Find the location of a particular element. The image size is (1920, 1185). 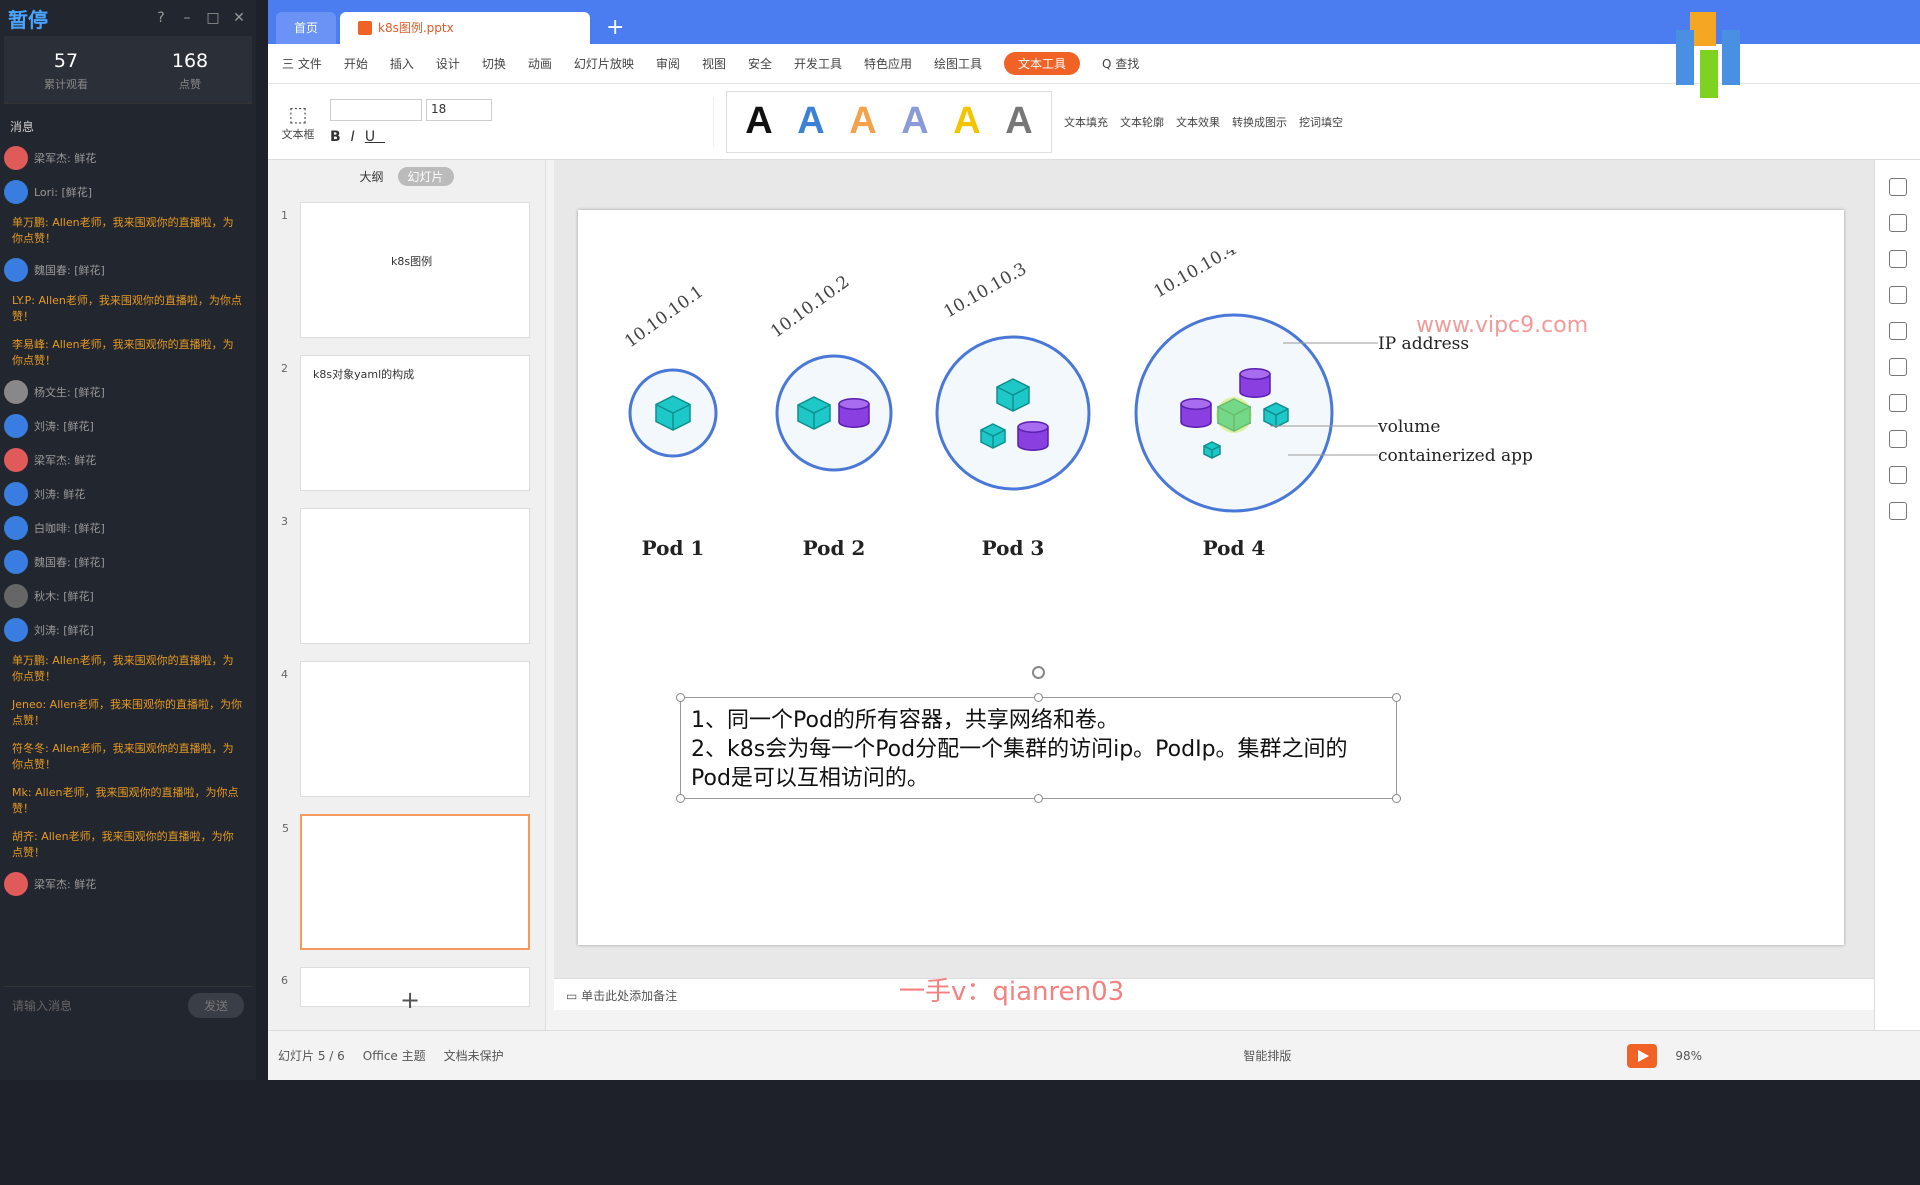

thumbnail-number: 4 is located at coordinates (284, 674).